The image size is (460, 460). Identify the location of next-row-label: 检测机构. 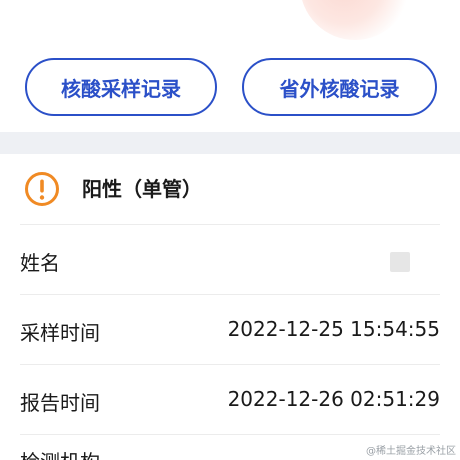
(60, 453).